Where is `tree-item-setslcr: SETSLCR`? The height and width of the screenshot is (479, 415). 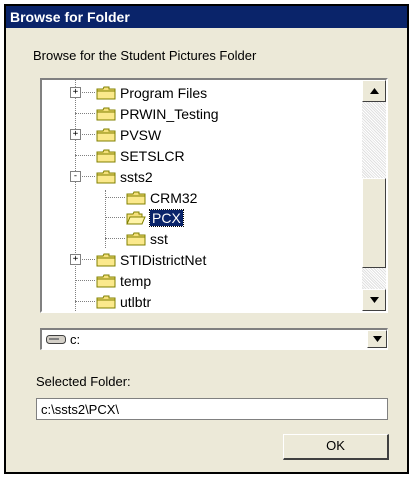
tree-item-setslcr: SETSLCR is located at coordinates (140, 156).